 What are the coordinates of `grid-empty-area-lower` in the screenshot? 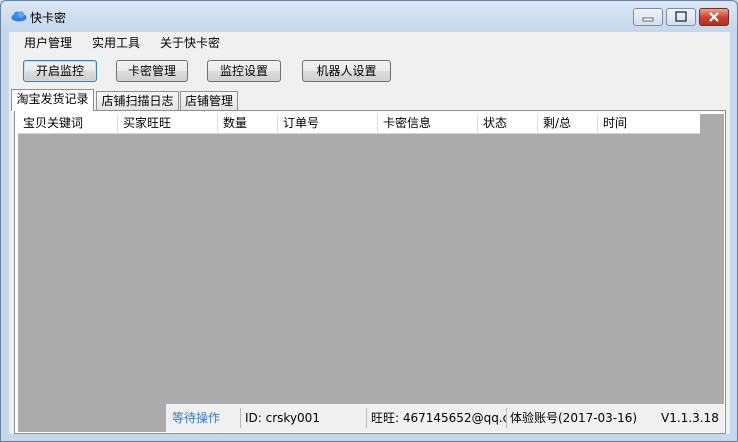 It's located at (445, 392).